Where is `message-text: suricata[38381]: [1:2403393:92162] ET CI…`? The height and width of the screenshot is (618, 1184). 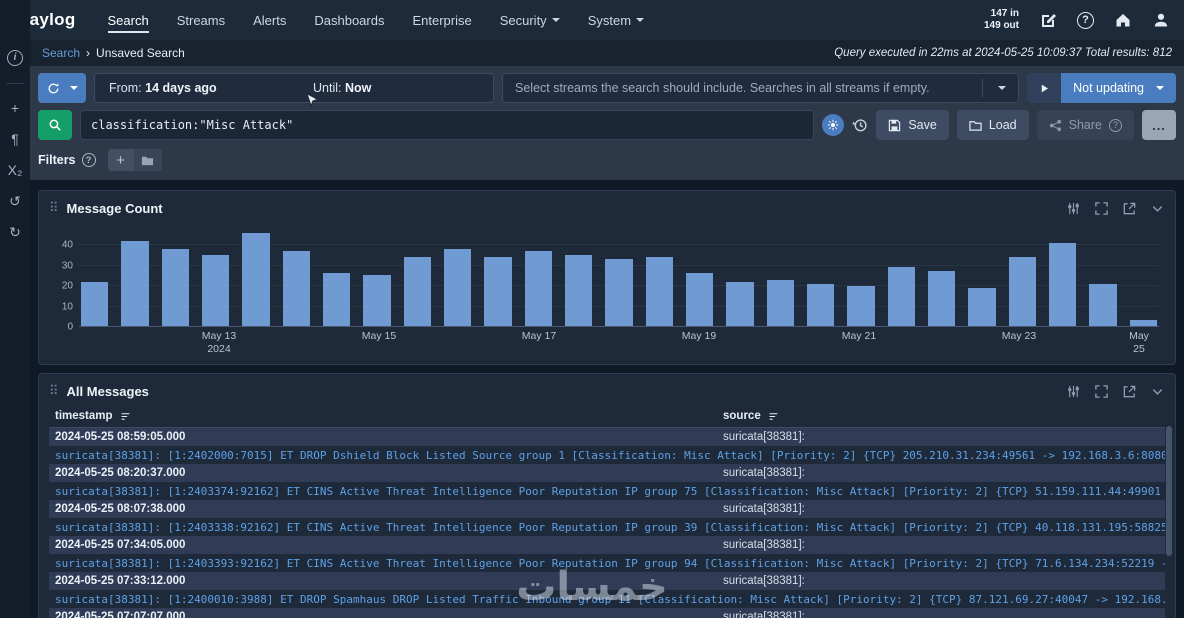 message-text: suricata[38381]: [1:2403393:92162] ET CI… is located at coordinates (607, 563).